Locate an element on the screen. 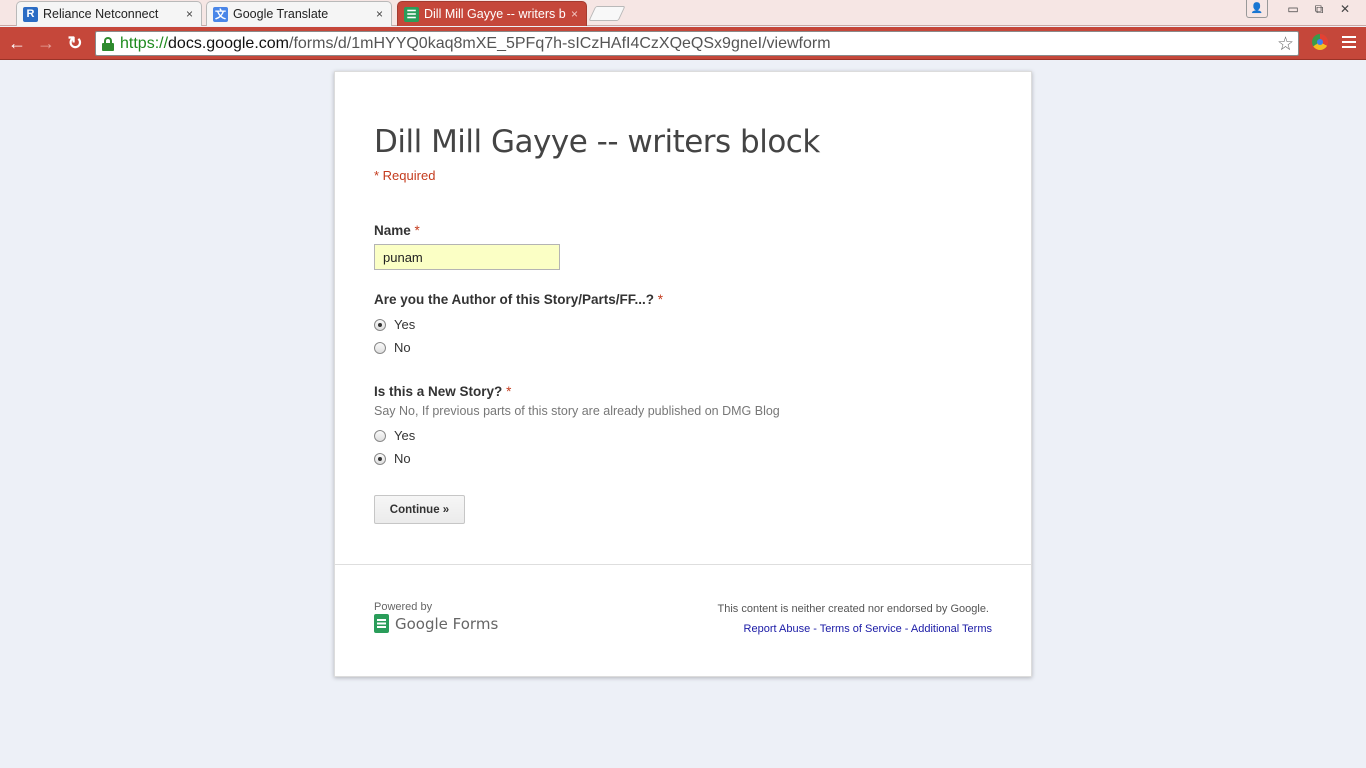  question-name-label: Name * is located at coordinates (397, 230).